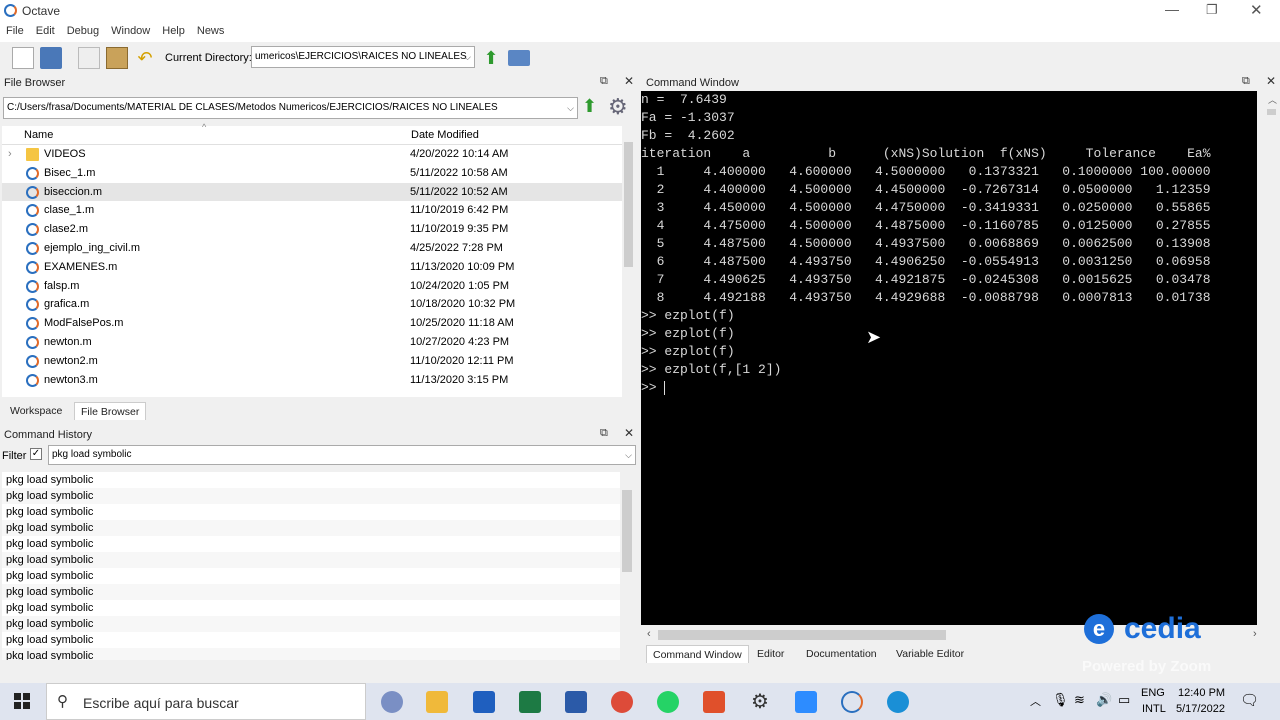 This screenshot has height=720, width=1280. What do you see at coordinates (806, 702) in the screenshot?
I see `zoom-icon` at bounding box center [806, 702].